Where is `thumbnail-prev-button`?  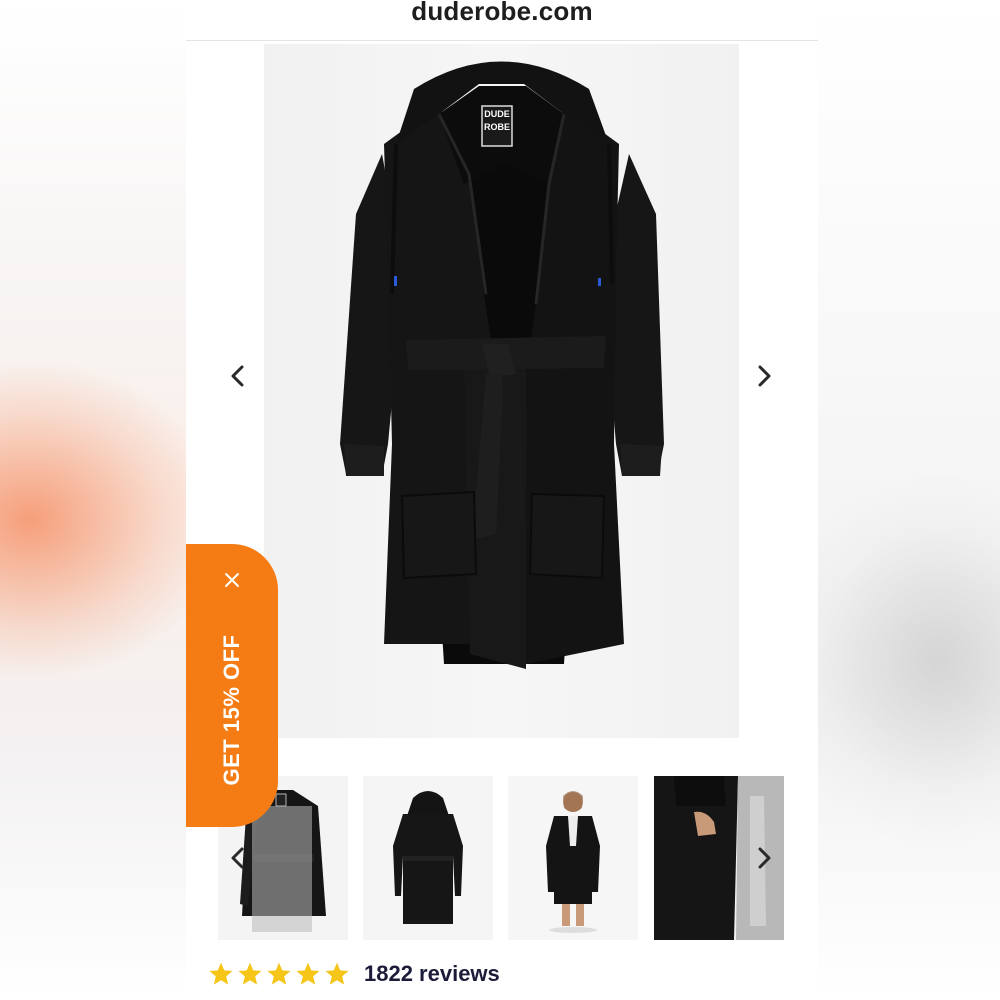 thumbnail-prev-button is located at coordinates (238, 858).